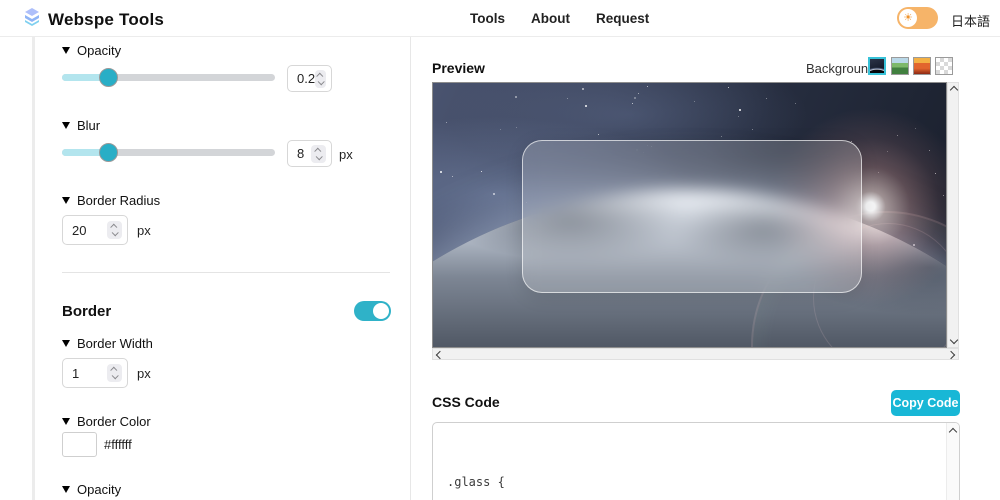 This screenshot has width=1000, height=500. I want to click on css-code-title: CSS Code, so click(466, 402).